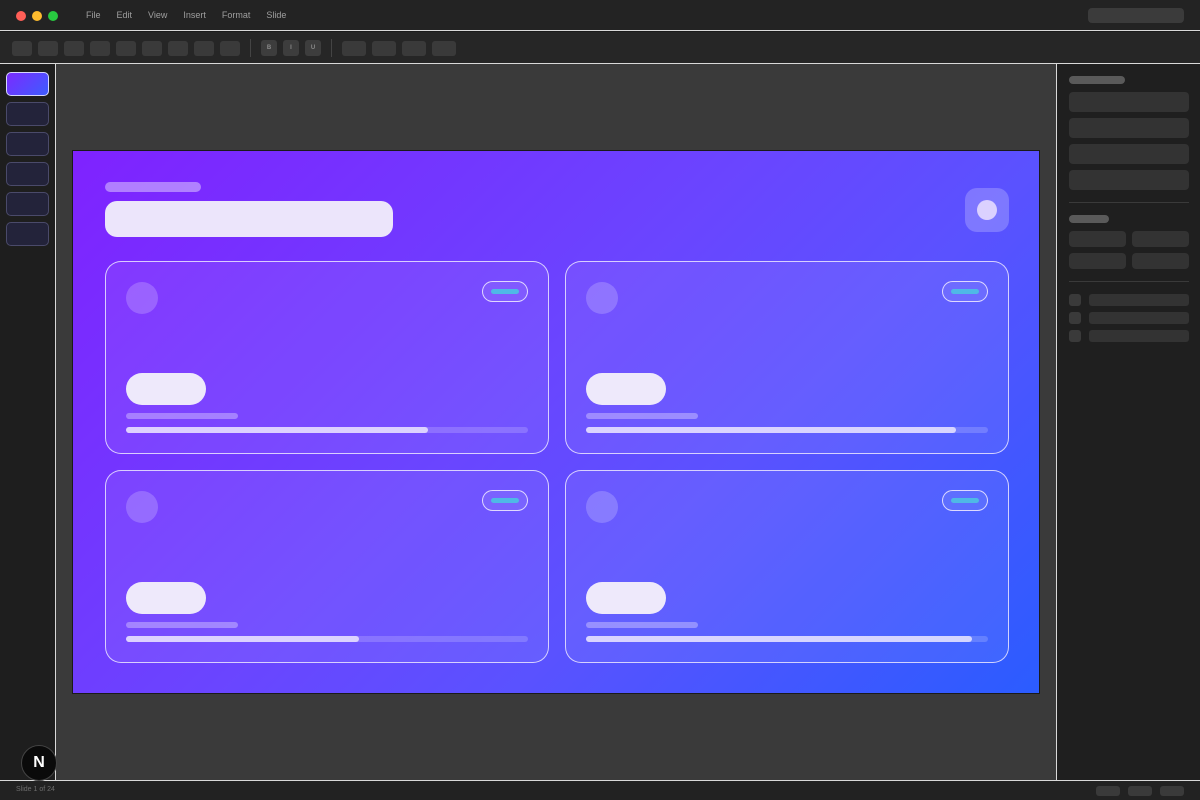 The height and width of the screenshot is (800, 1200). Describe the element at coordinates (600, 48) in the screenshot. I see `toolbar: B I U` at that location.